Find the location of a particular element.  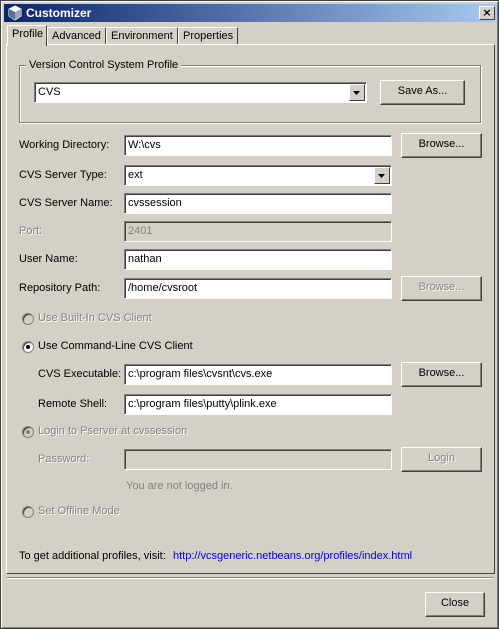

builtin-client-radio is located at coordinates (28, 319).